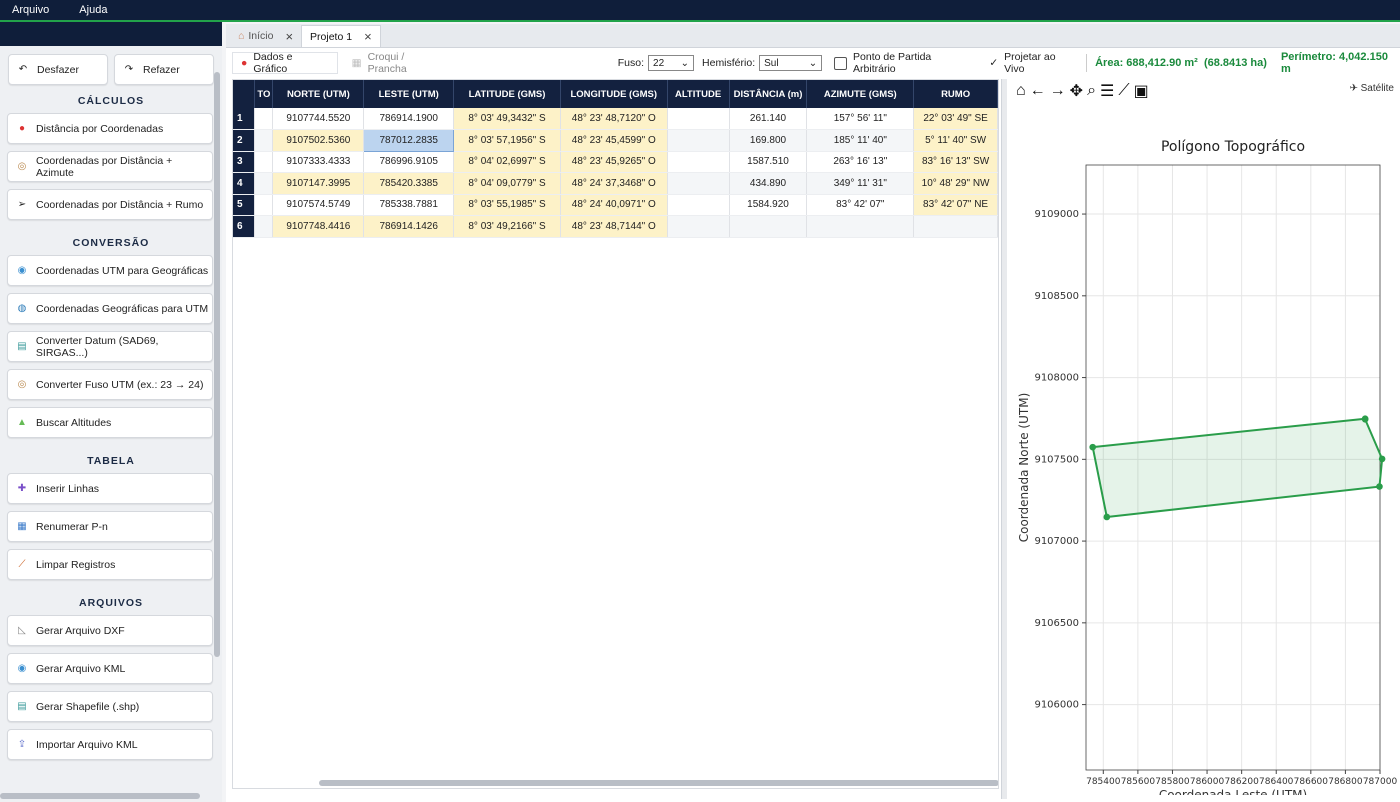  What do you see at coordinates (1091, 91) in the screenshot?
I see `zoom-icon: ⌕` at bounding box center [1091, 91].